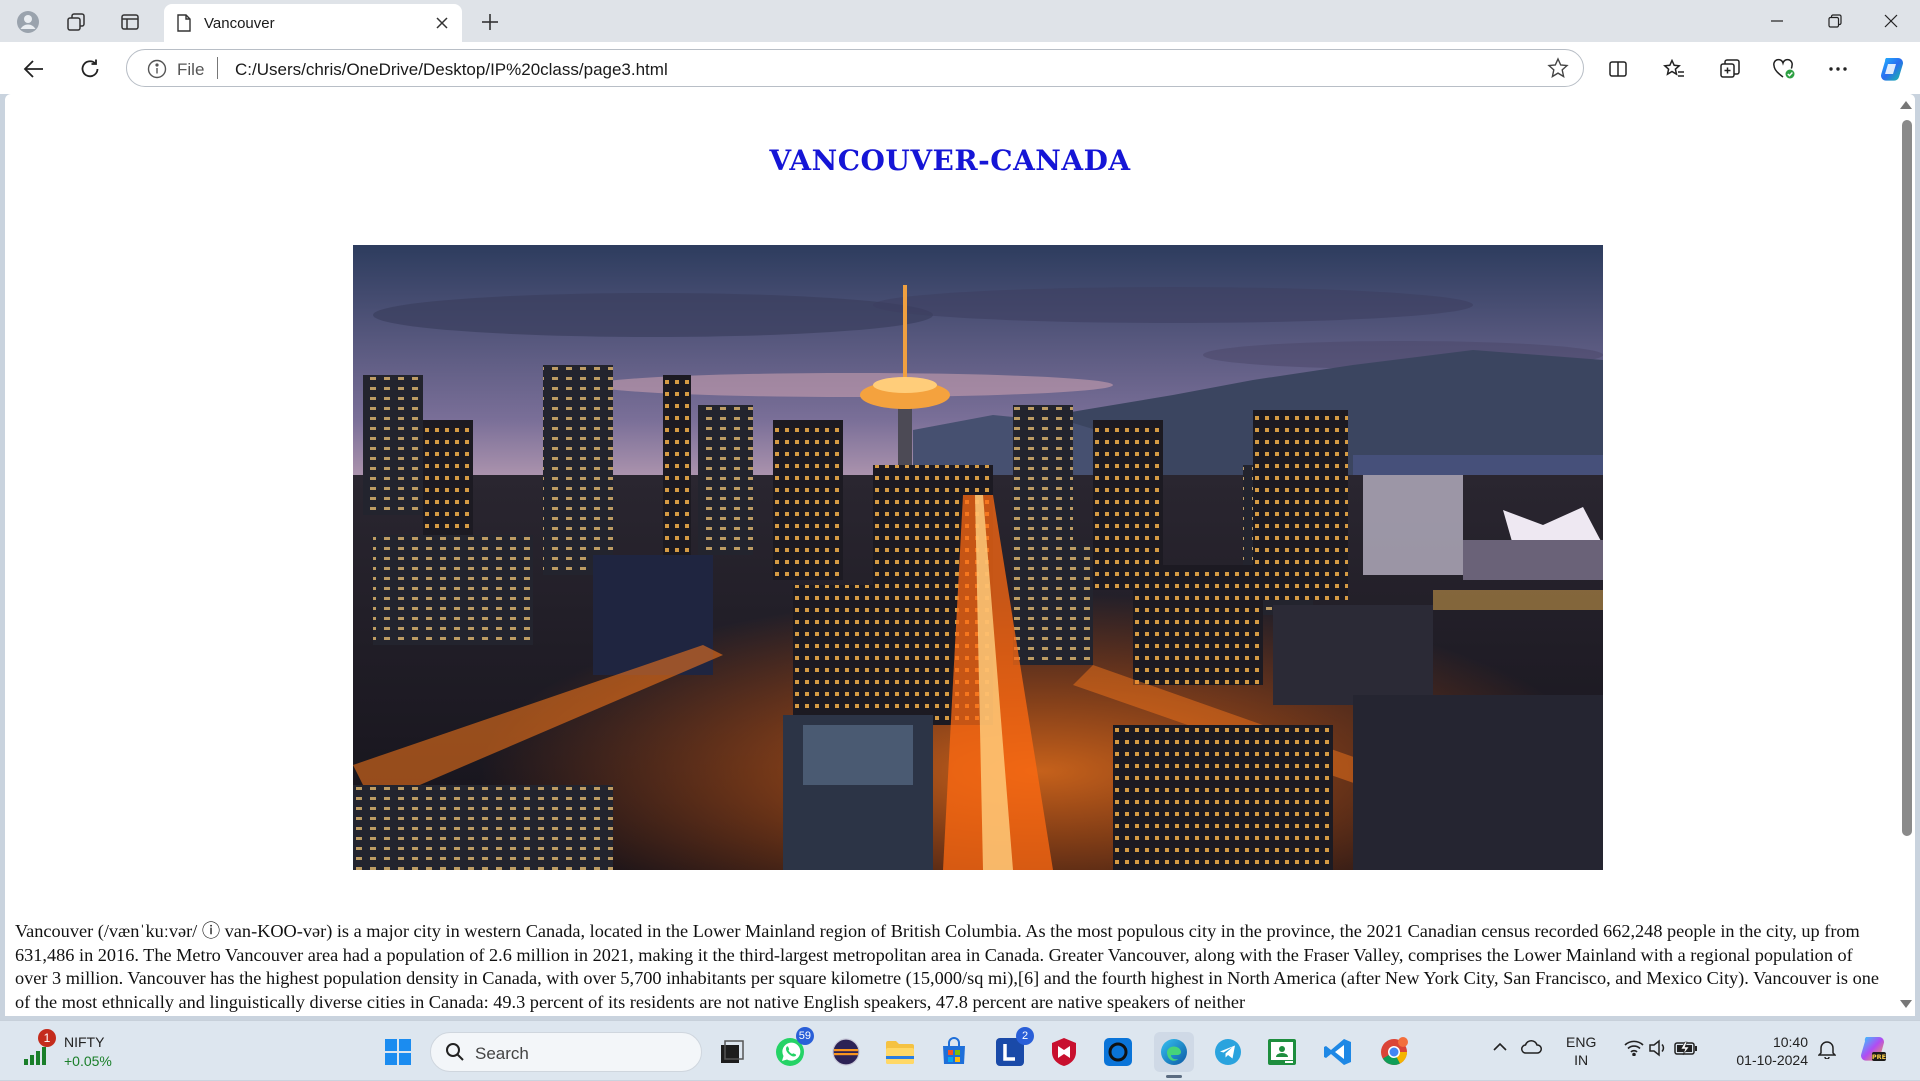  What do you see at coordinates (566, 1052) in the screenshot?
I see `taskbar-search-box: Search` at bounding box center [566, 1052].